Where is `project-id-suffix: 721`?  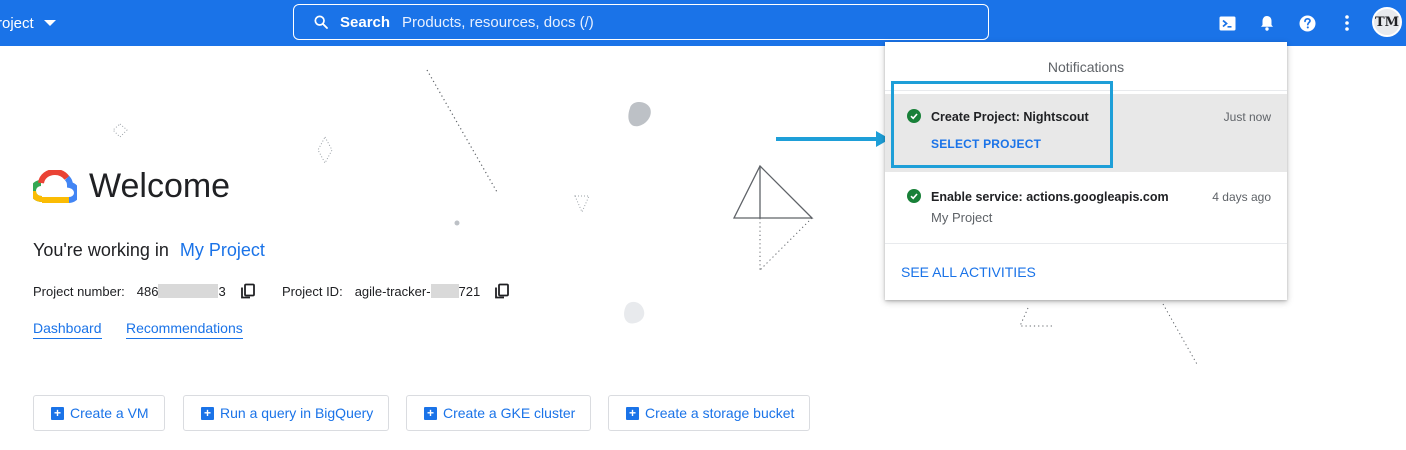 project-id-suffix: 721 is located at coordinates (469, 291).